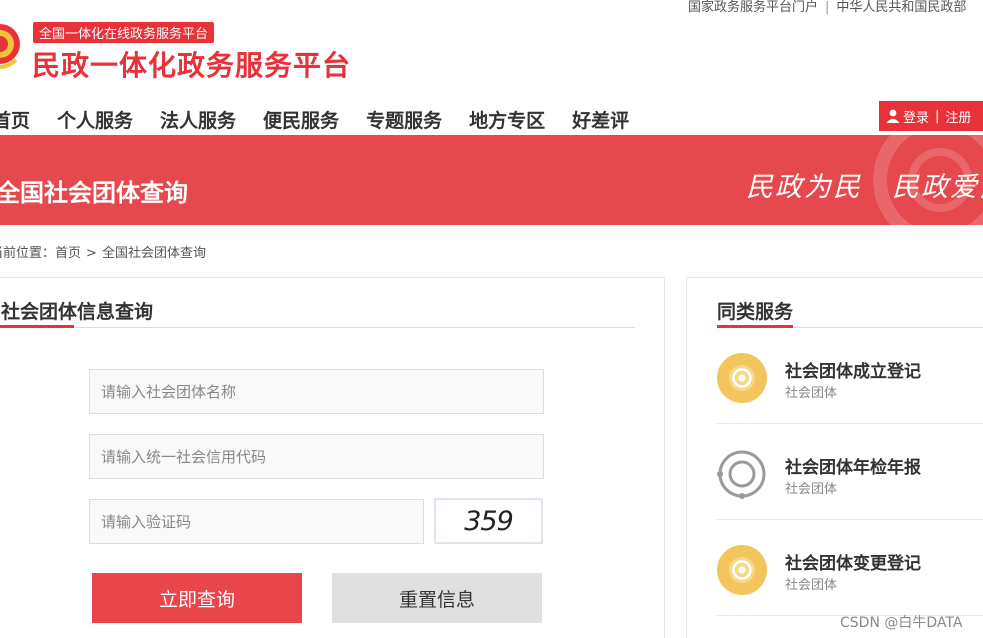 The width and height of the screenshot is (983, 638). I want to click on service-title: 社会团体年检年报, so click(853, 468).